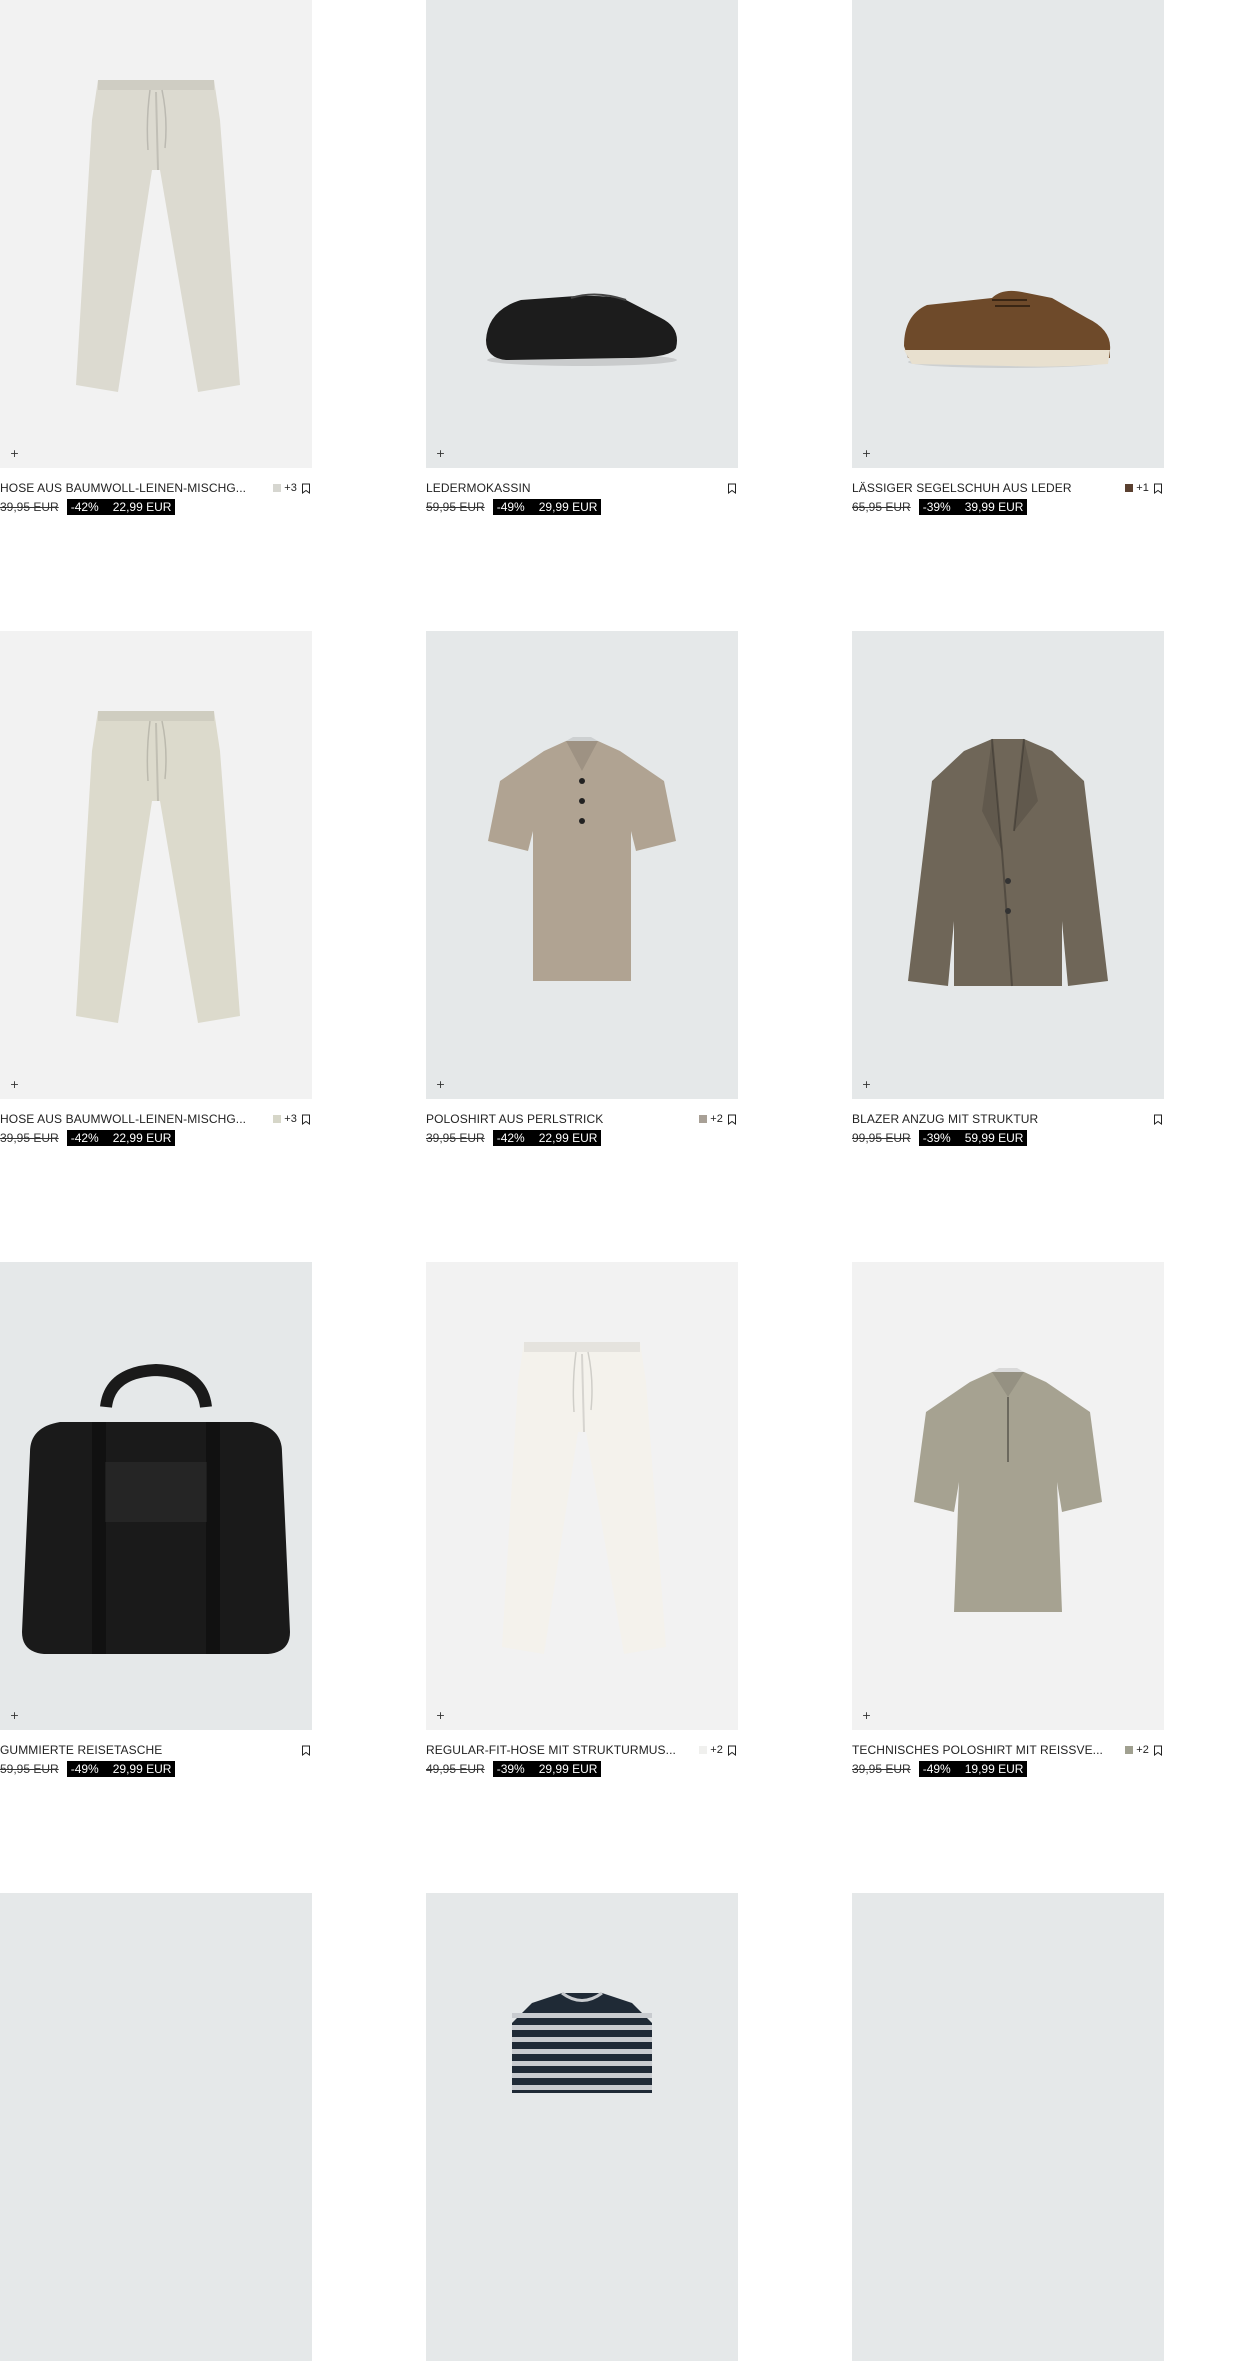 Image resolution: width=1250 pixels, height=2361 pixels. I want to click on price-row: 39,95 EUR -49% 19,99 EUR, so click(940, 1769).